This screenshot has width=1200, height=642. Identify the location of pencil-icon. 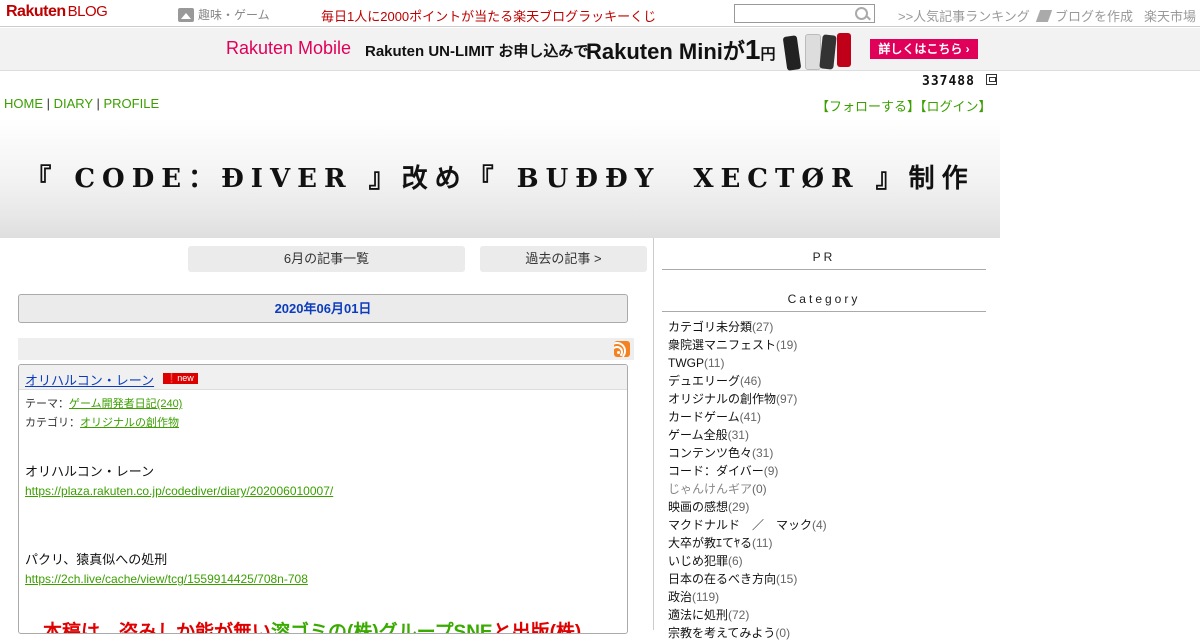
(1044, 16).